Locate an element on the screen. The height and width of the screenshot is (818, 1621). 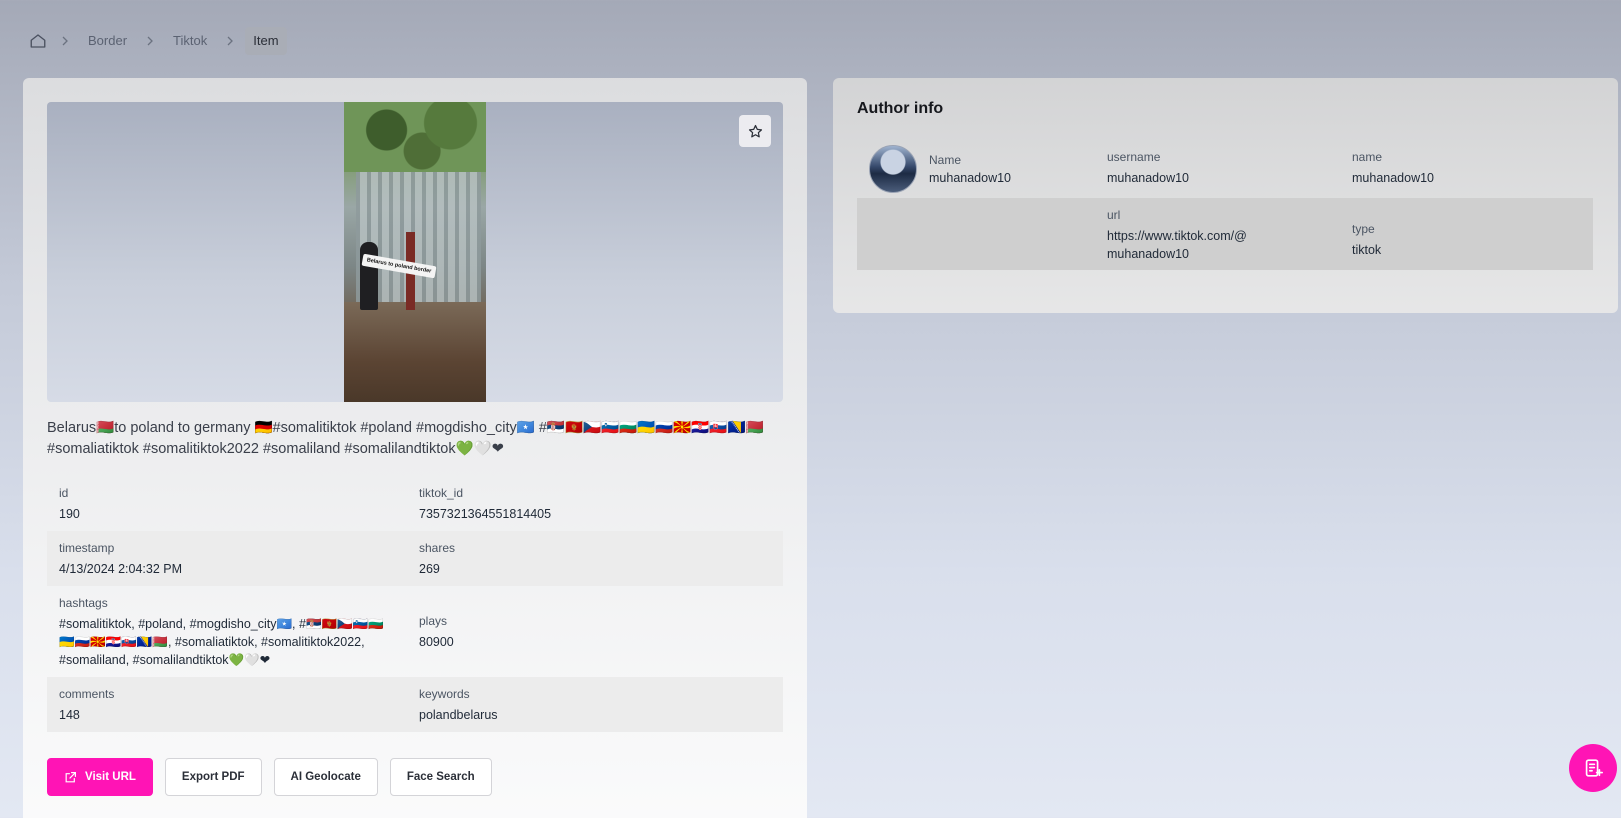
detail-value: 148 is located at coordinates (69, 715).